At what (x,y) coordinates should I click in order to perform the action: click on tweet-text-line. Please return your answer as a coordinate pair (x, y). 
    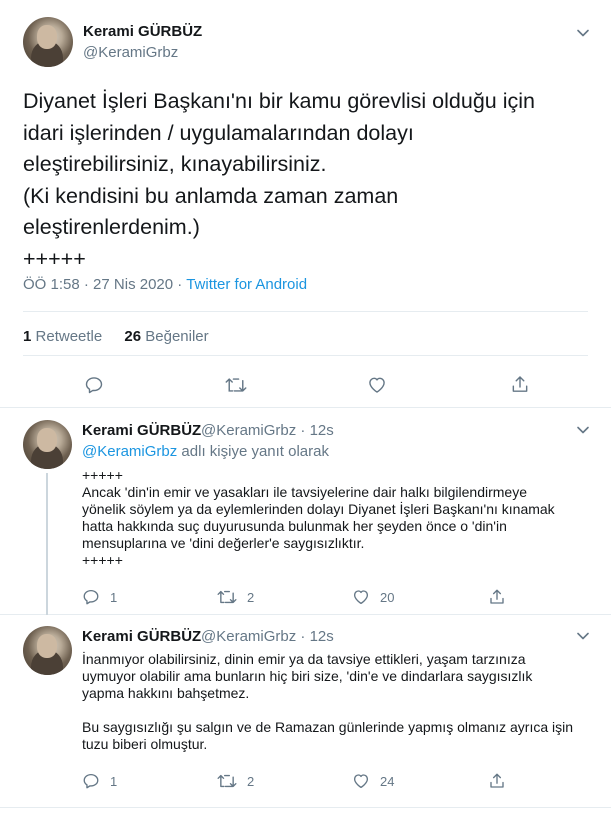
    Looking at the image, I should click on (339, 710).